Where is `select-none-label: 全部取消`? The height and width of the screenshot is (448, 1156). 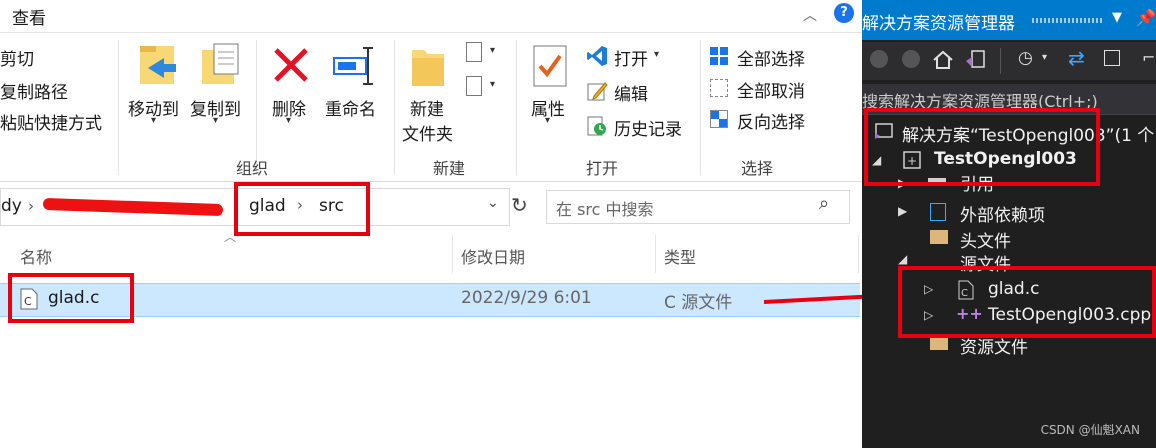
select-none-label: 全部取消 is located at coordinates (771, 92).